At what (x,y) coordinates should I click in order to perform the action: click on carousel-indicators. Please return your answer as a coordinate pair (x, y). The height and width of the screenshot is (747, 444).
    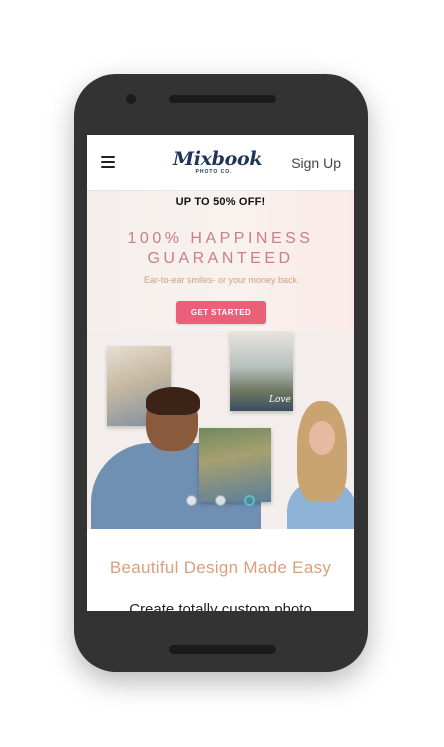
    Looking at the image, I should click on (220, 502).